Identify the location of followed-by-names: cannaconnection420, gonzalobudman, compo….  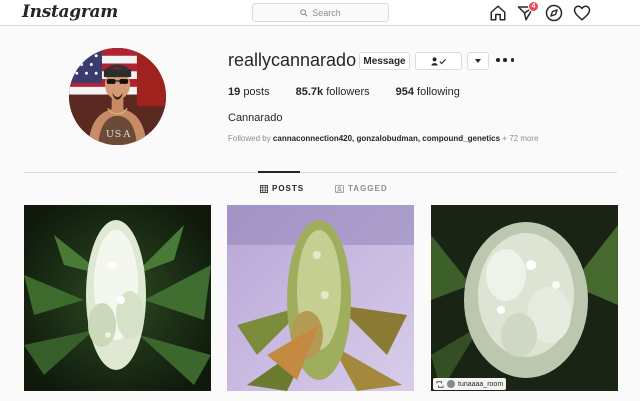
(386, 138).